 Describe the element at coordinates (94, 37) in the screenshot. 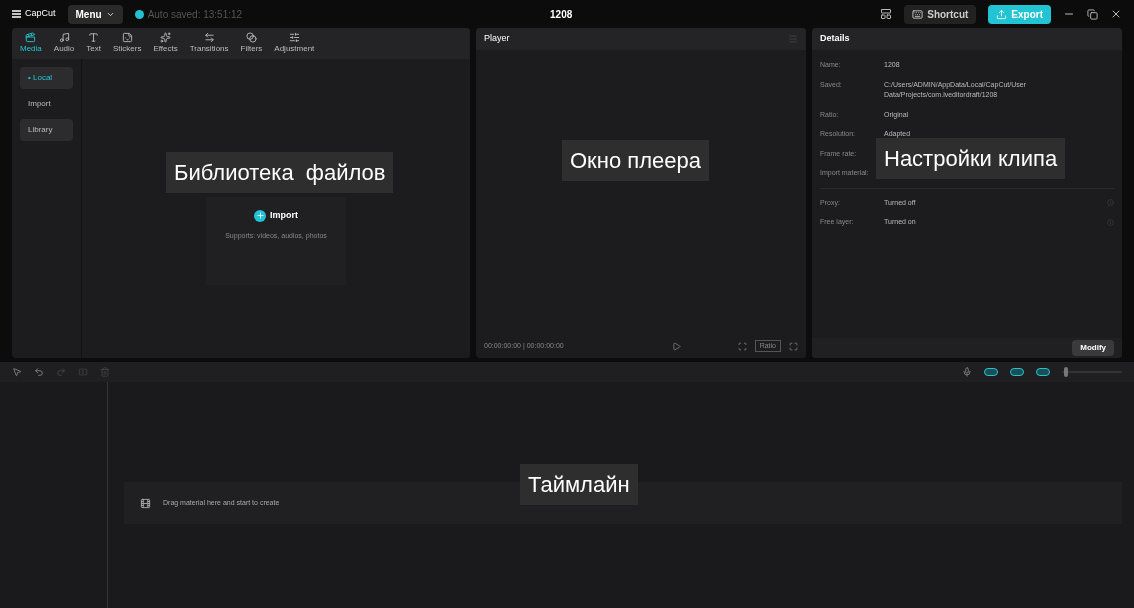

I see `text-icon` at that location.